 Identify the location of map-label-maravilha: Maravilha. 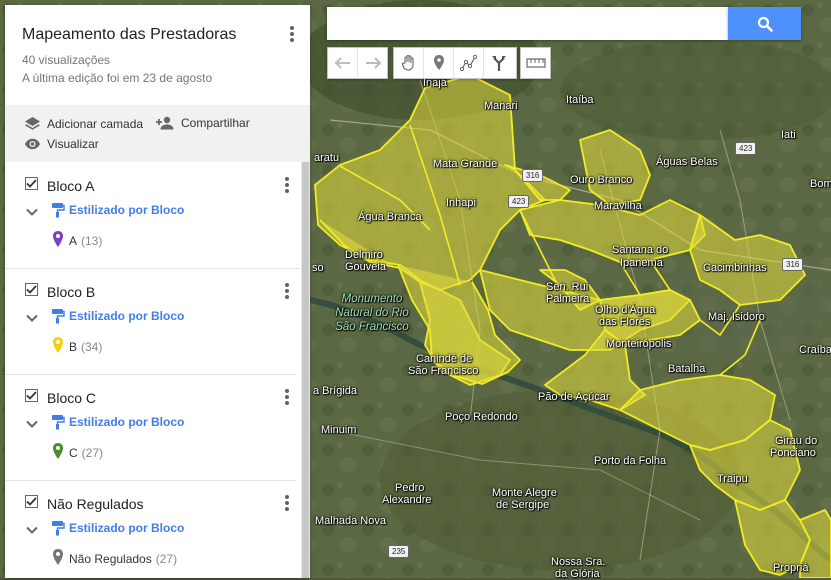
(618, 206).